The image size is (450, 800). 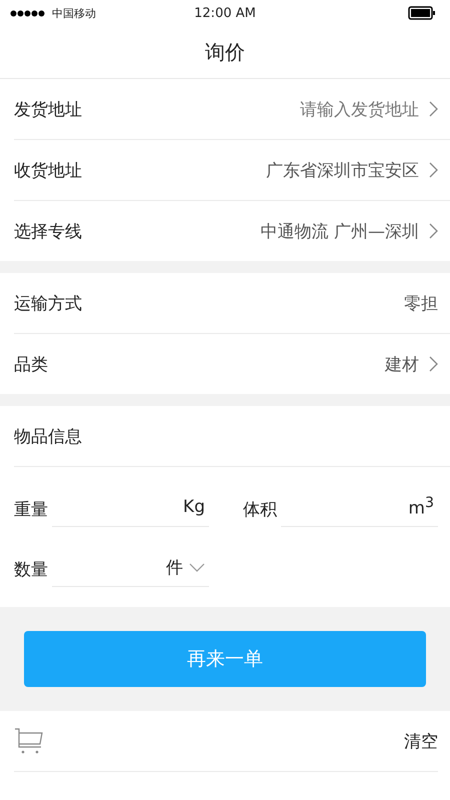 What do you see at coordinates (197, 567) in the screenshot?
I see `chevron-down-icon` at bounding box center [197, 567].